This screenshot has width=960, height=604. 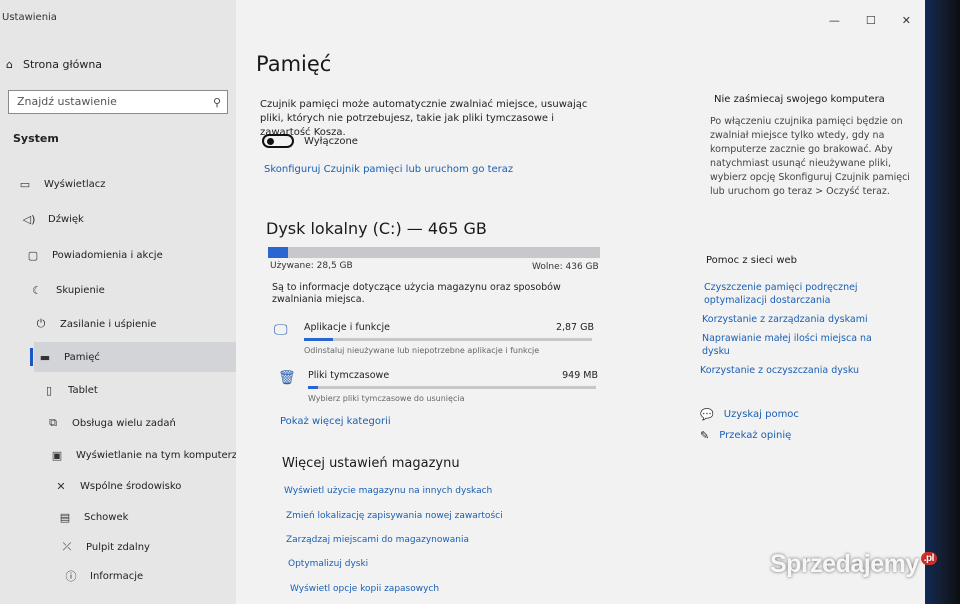 I want to click on sidebar-item-projecting: ▣ Wyświetlanie na tym komputerze, so click(x=146, y=455).